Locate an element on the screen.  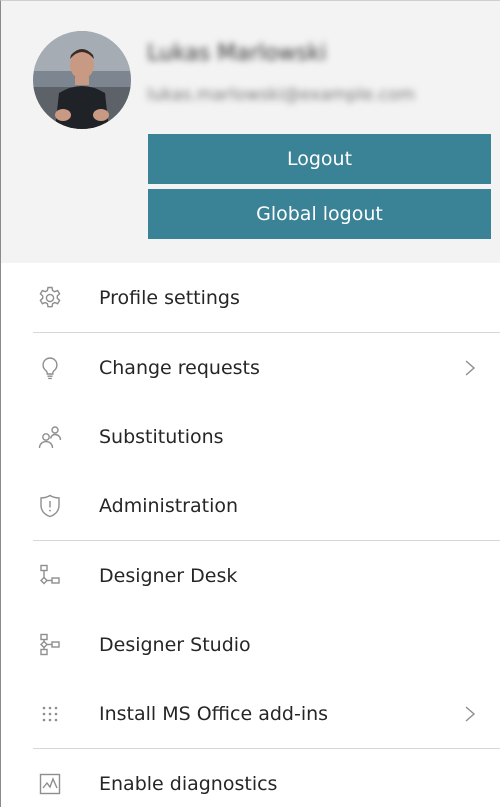
menu-item-label: Install MS Office add-ins is located at coordinates (214, 713).